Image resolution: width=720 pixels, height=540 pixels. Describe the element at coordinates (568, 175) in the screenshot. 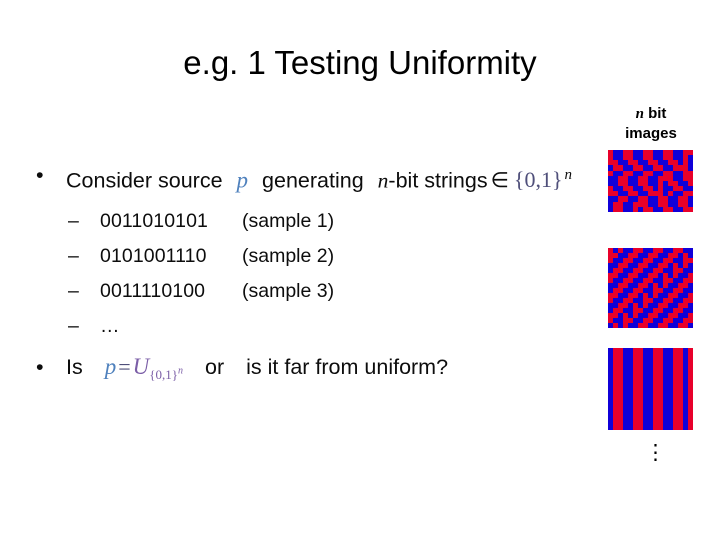

I see `set-exponent: n` at that location.